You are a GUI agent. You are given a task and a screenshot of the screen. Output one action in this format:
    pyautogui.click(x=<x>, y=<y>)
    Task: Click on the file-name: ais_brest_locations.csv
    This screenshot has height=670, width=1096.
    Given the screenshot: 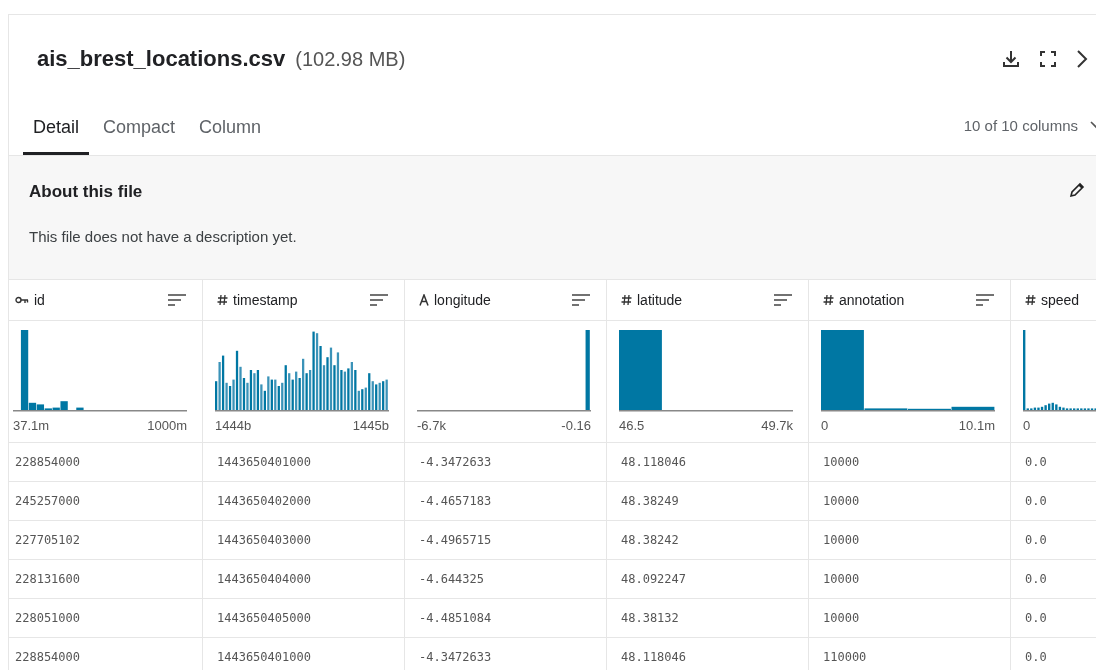 What is the action you would take?
    pyautogui.click(x=161, y=58)
    